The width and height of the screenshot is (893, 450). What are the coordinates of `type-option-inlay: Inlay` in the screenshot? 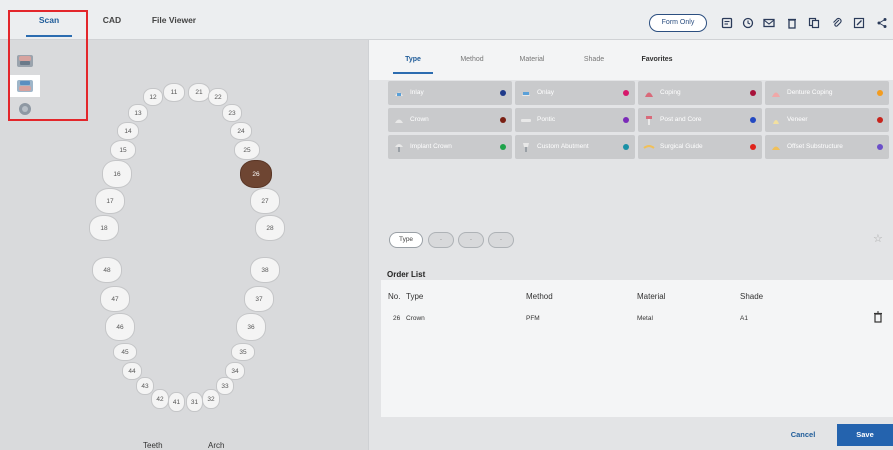 It's located at (450, 93).